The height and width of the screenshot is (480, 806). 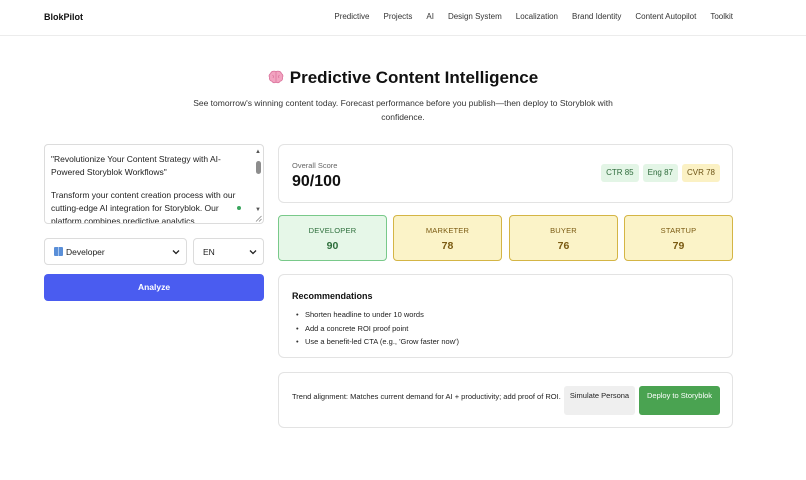 What do you see at coordinates (228, 251) in the screenshot?
I see `language-select: EN` at bounding box center [228, 251].